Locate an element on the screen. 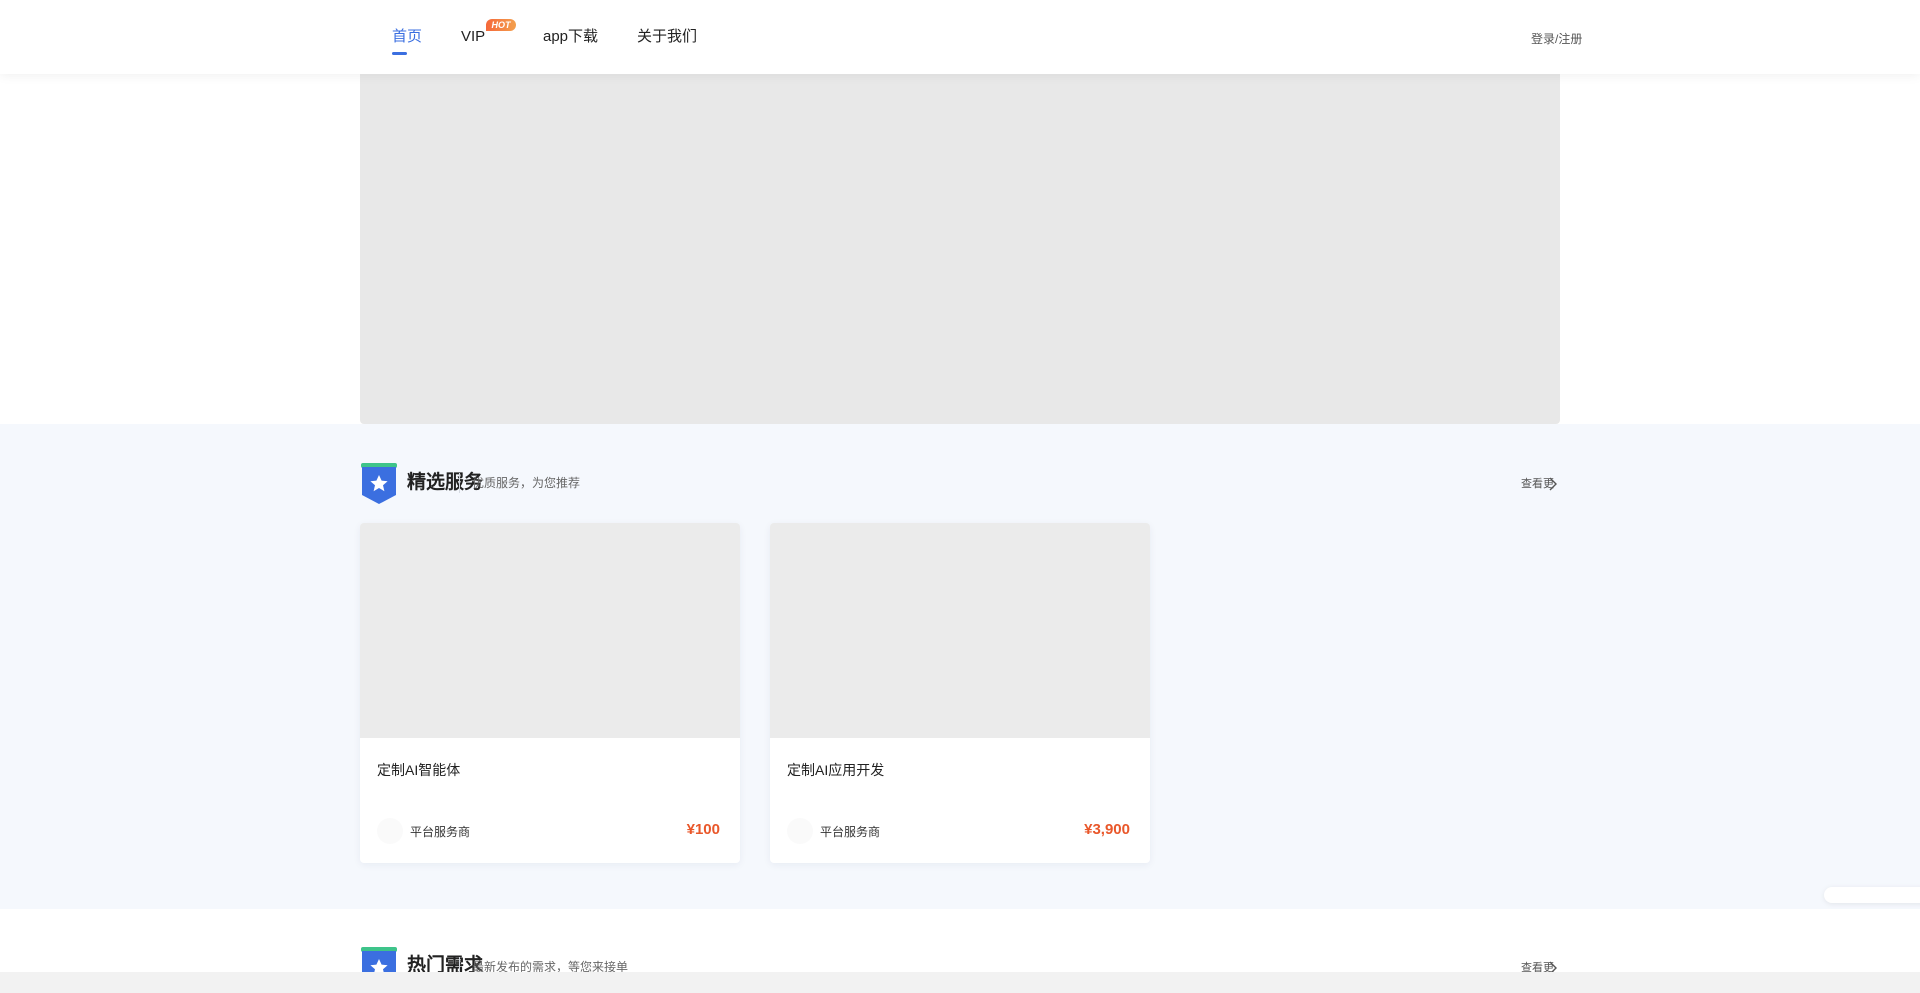 This screenshot has width=1920, height=993. chevron-right-icon is located at coordinates (1553, 484).